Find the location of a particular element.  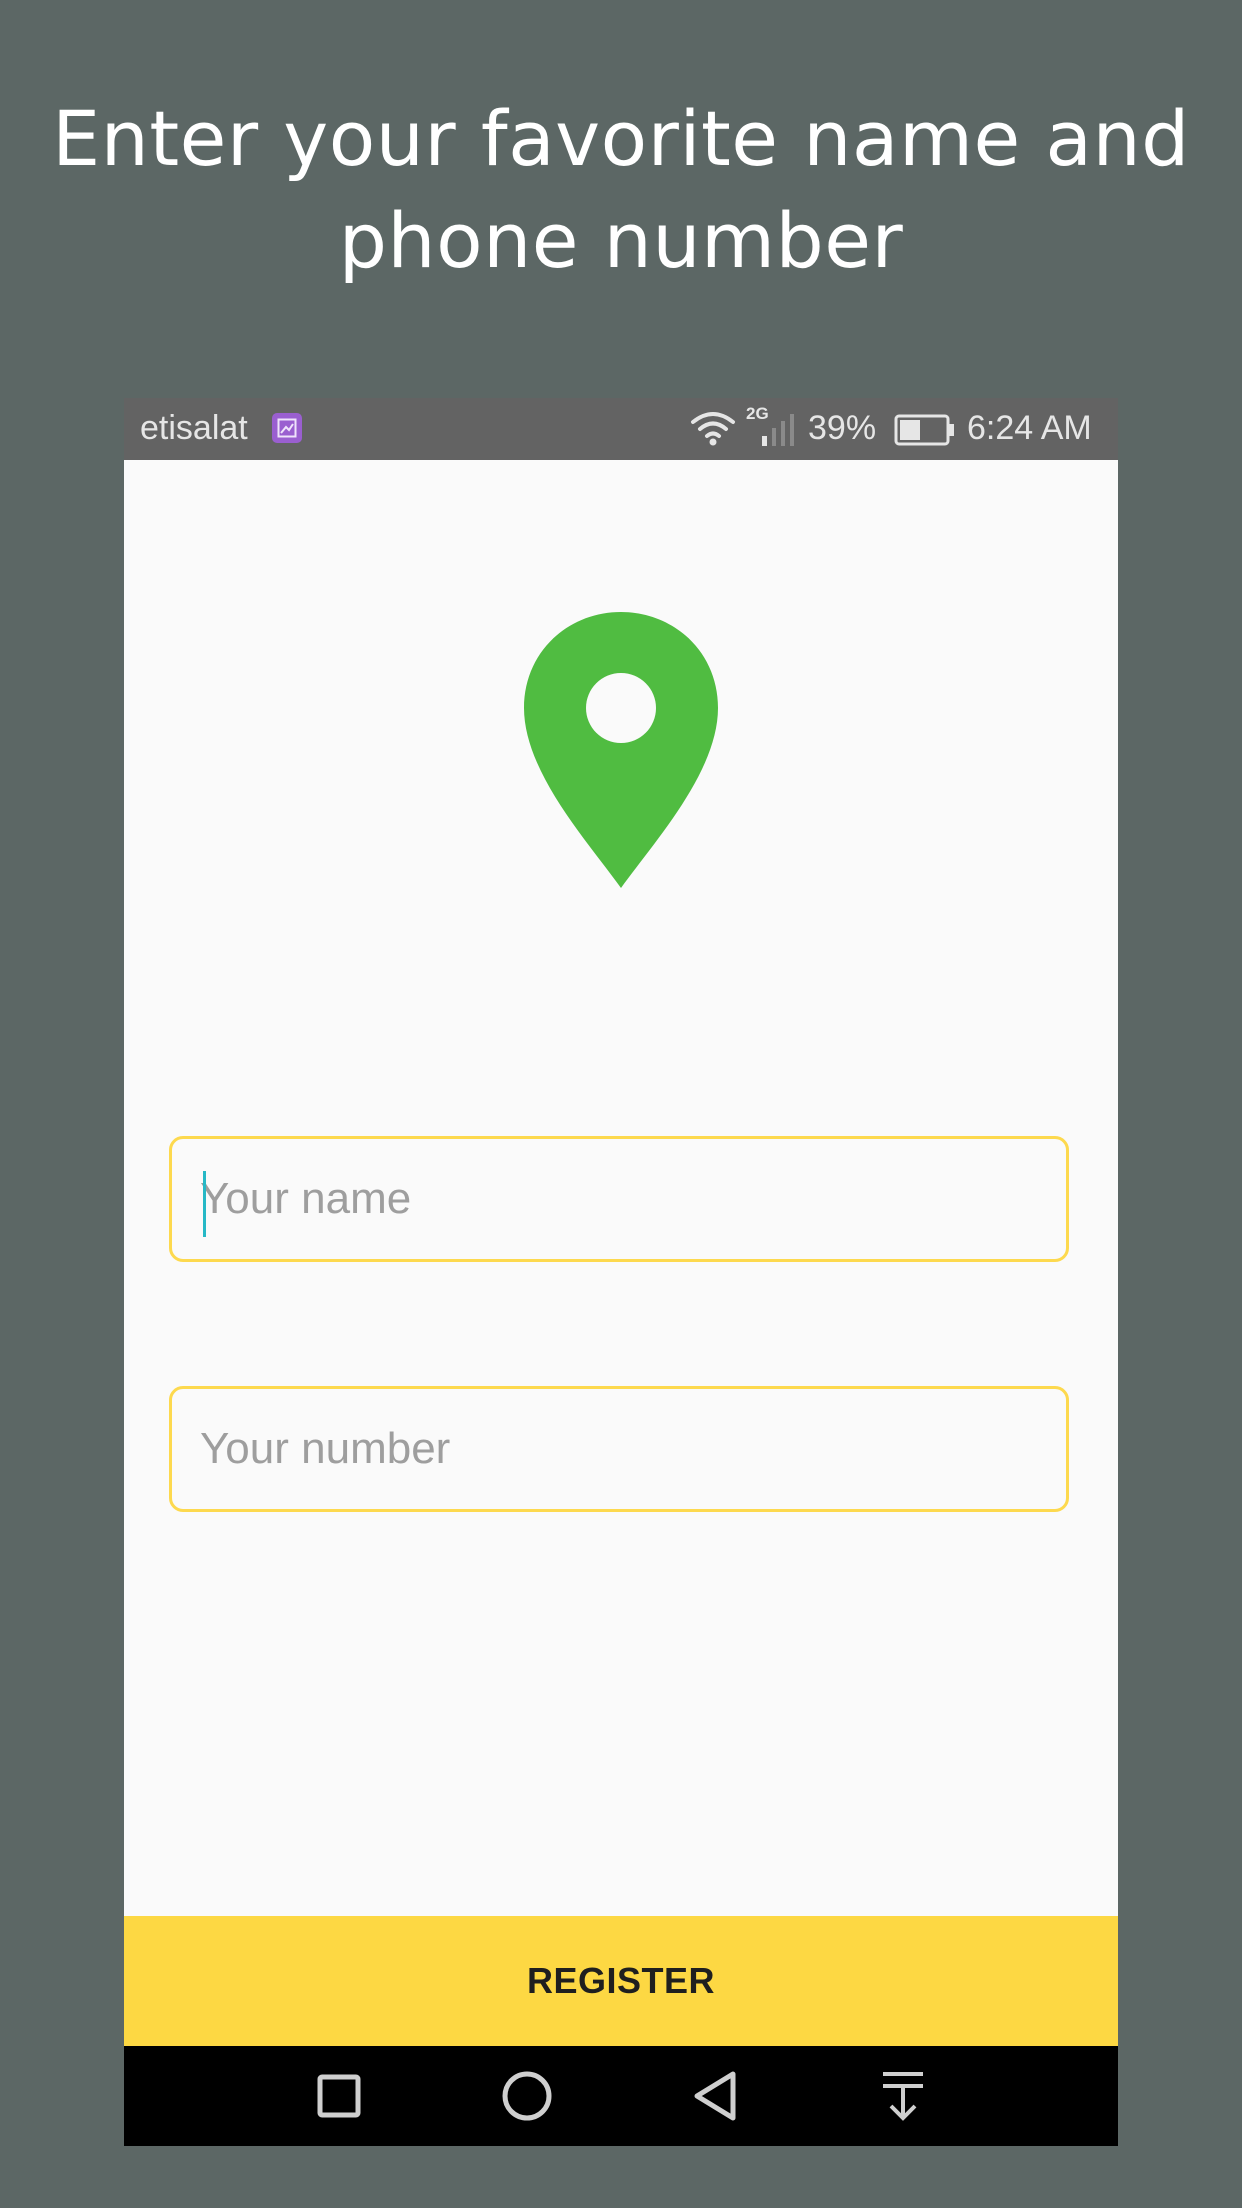

register-button: REGISTER is located at coordinates (621, 1981).